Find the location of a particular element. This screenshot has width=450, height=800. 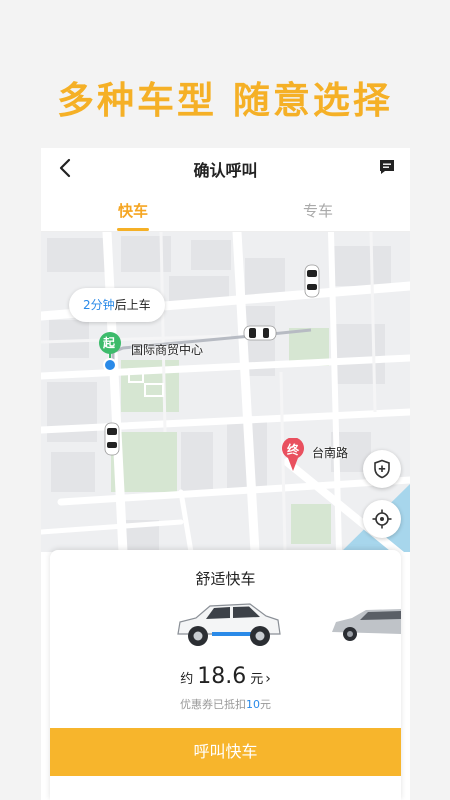

shield-plus-icon is located at coordinates (382, 469).